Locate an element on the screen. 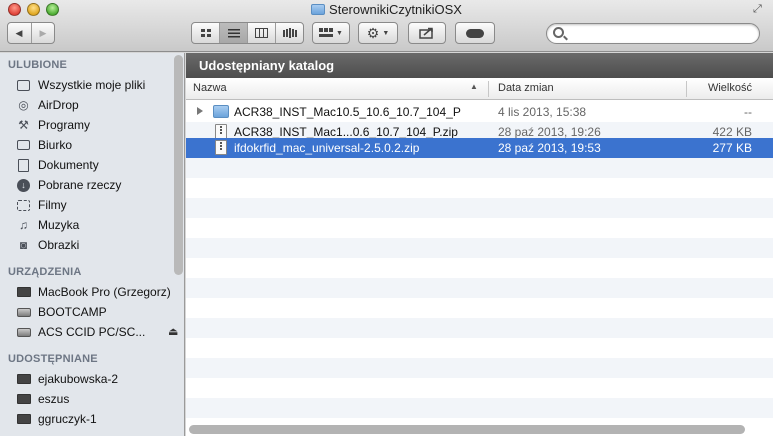 The width and height of the screenshot is (773, 436). eject-icon: ⏏ is located at coordinates (173, 331).